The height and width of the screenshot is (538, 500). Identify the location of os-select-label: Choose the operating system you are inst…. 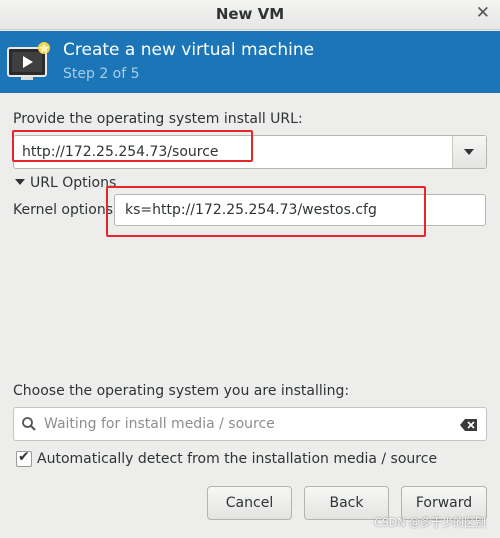
(181, 391).